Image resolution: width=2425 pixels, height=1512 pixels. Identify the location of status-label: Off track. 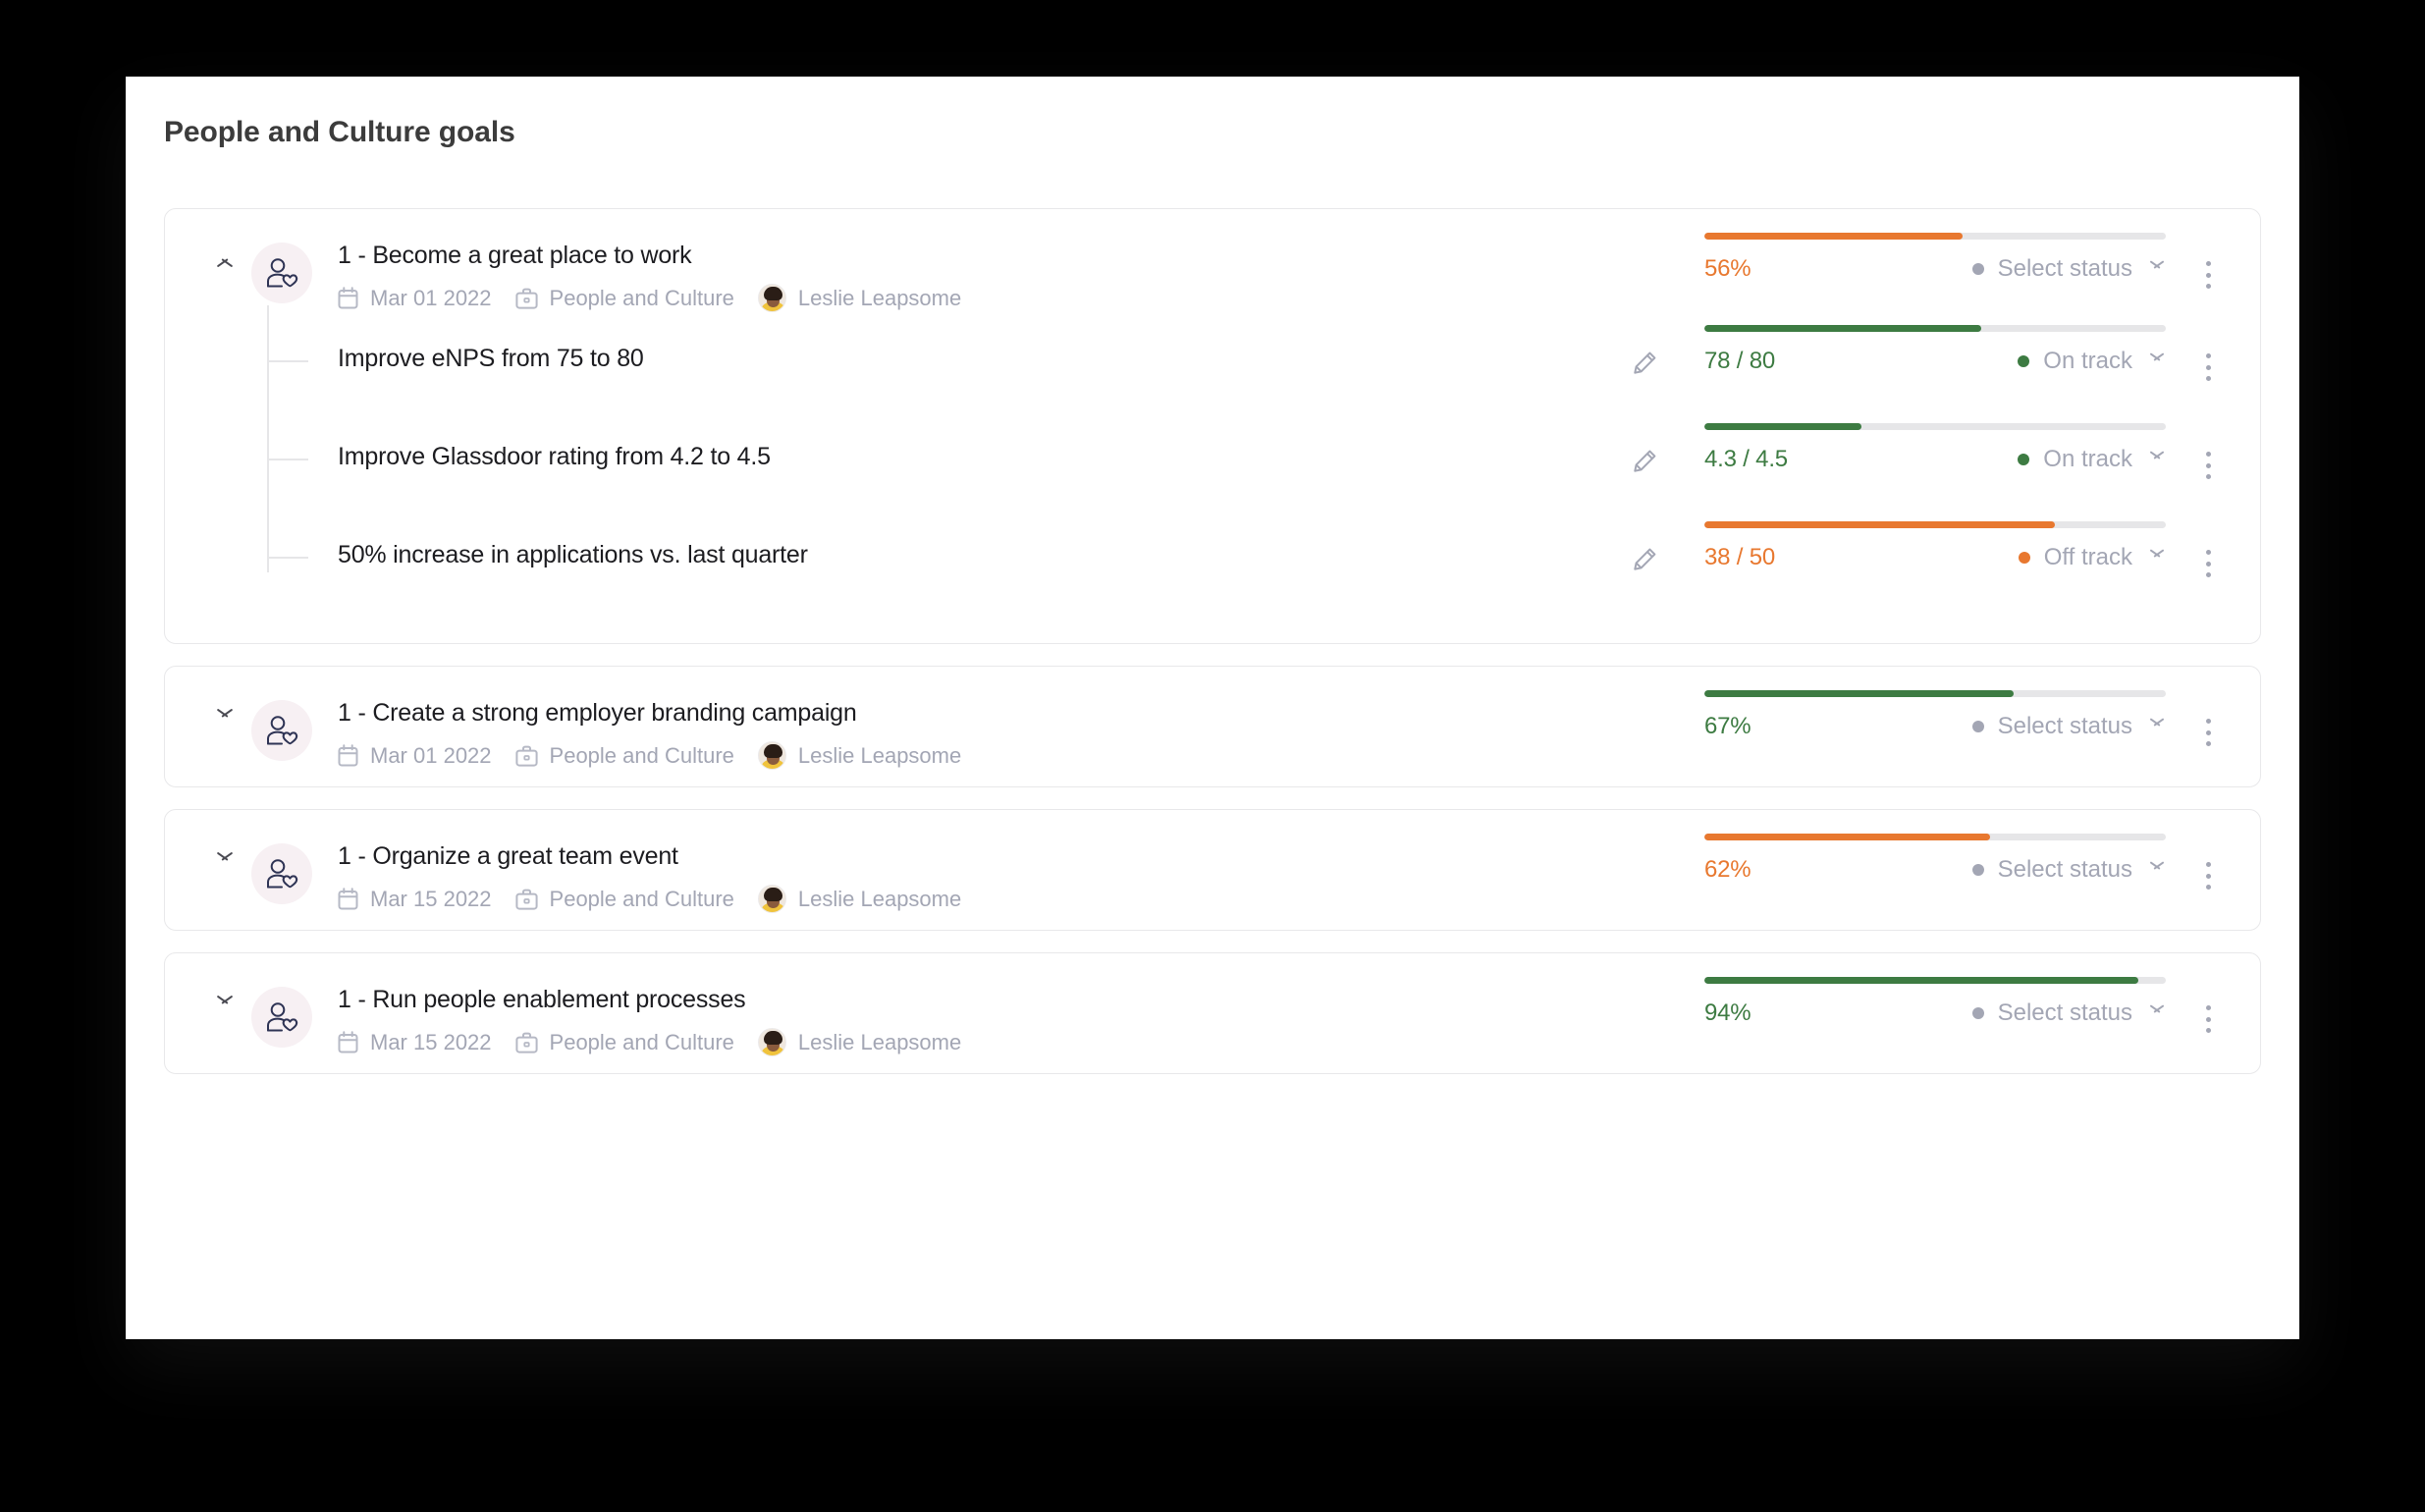
(2087, 557).